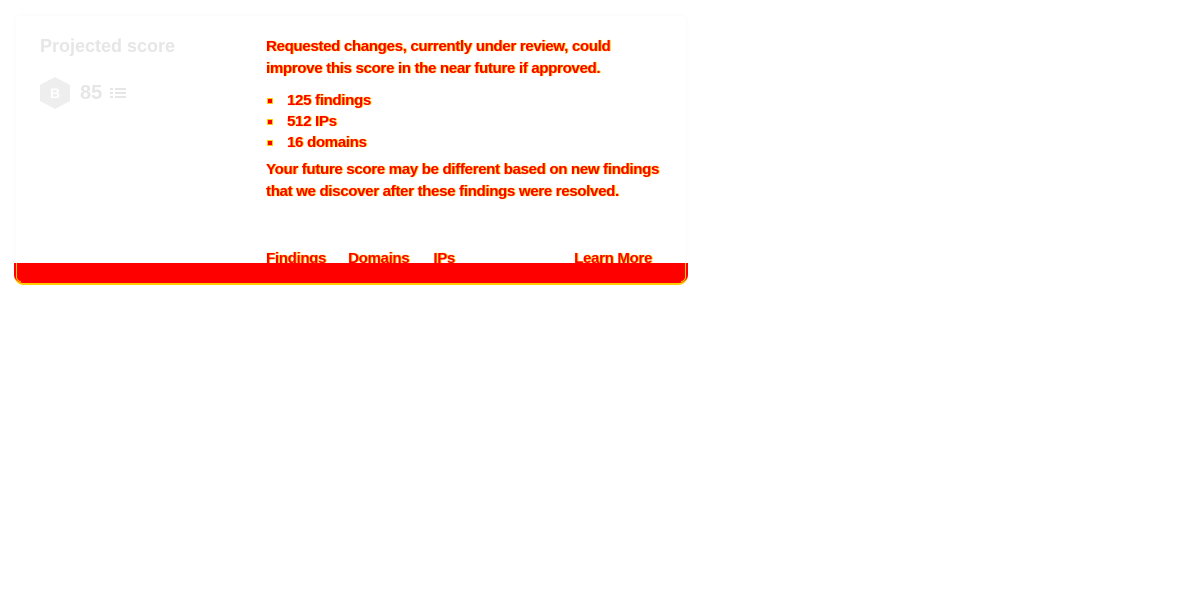 This screenshot has height=616, width=1201. I want to click on score-row: B 85, so click(140, 93).